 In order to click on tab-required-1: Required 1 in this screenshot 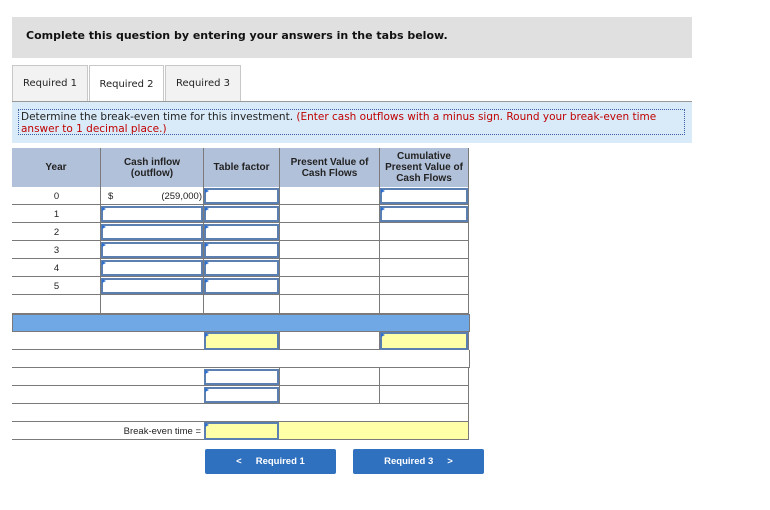, I will do `click(50, 83)`.